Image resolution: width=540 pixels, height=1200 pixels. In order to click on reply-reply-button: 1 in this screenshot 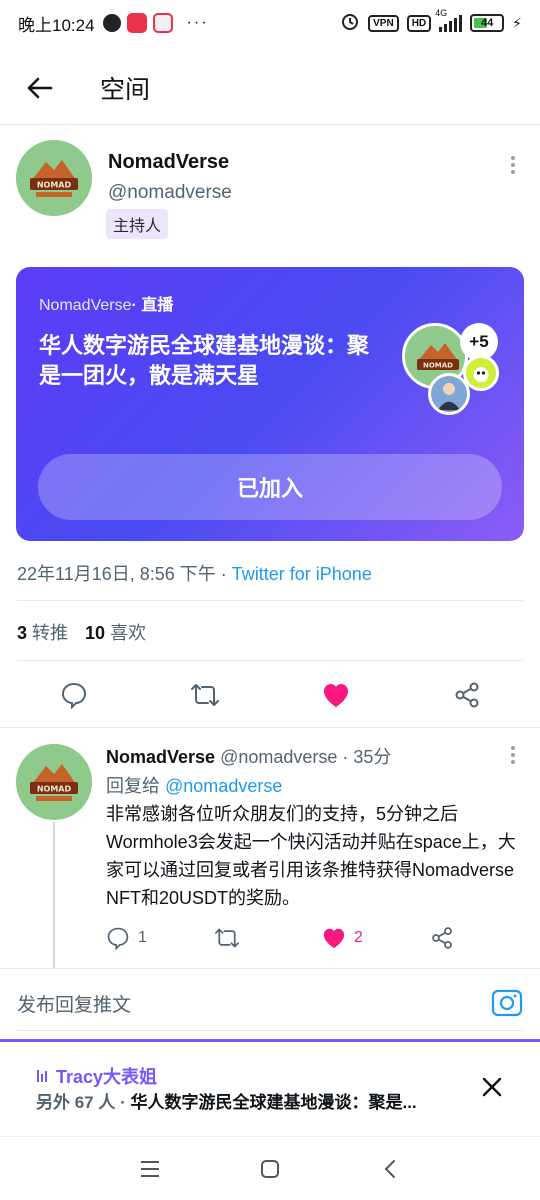, I will do `click(126, 938)`.